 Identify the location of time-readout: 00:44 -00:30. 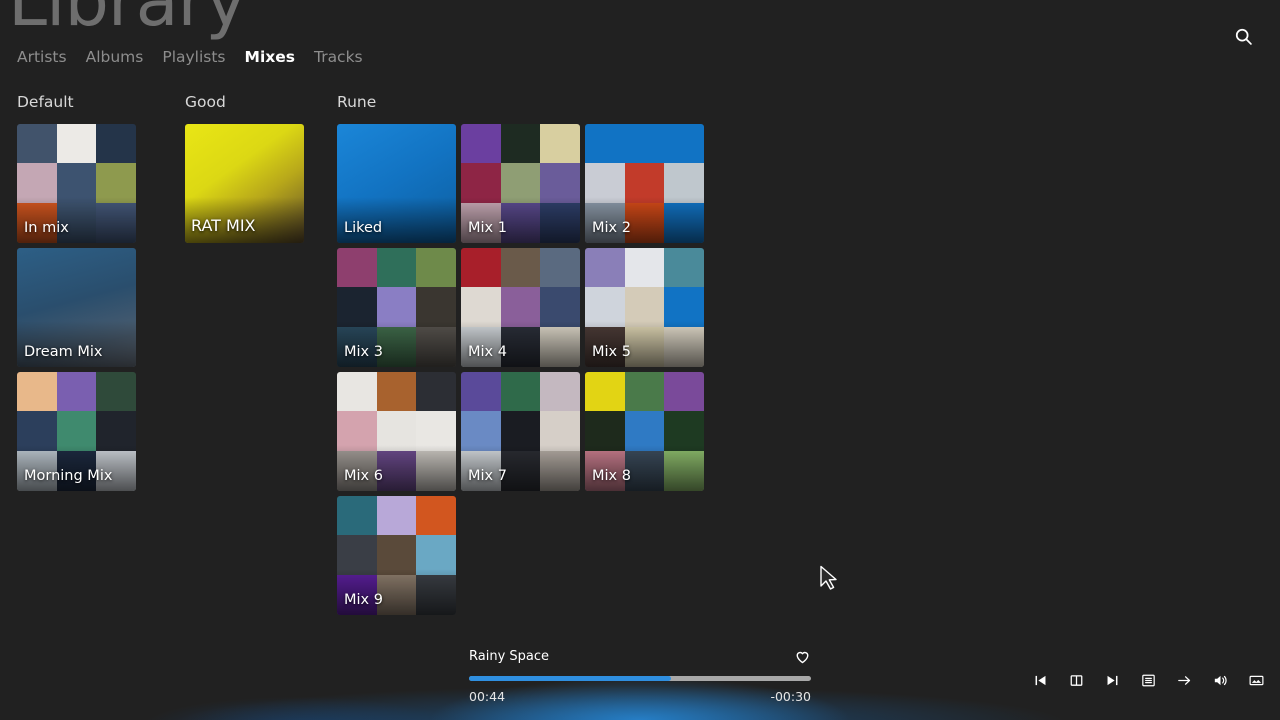
(640, 696).